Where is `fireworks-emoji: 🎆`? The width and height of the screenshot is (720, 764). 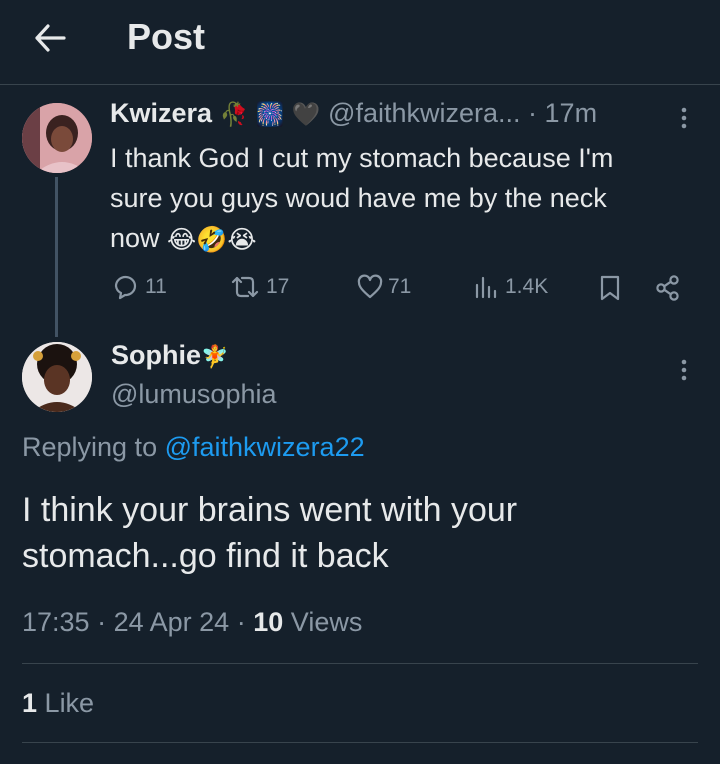 fireworks-emoji: 🎆 is located at coordinates (270, 114).